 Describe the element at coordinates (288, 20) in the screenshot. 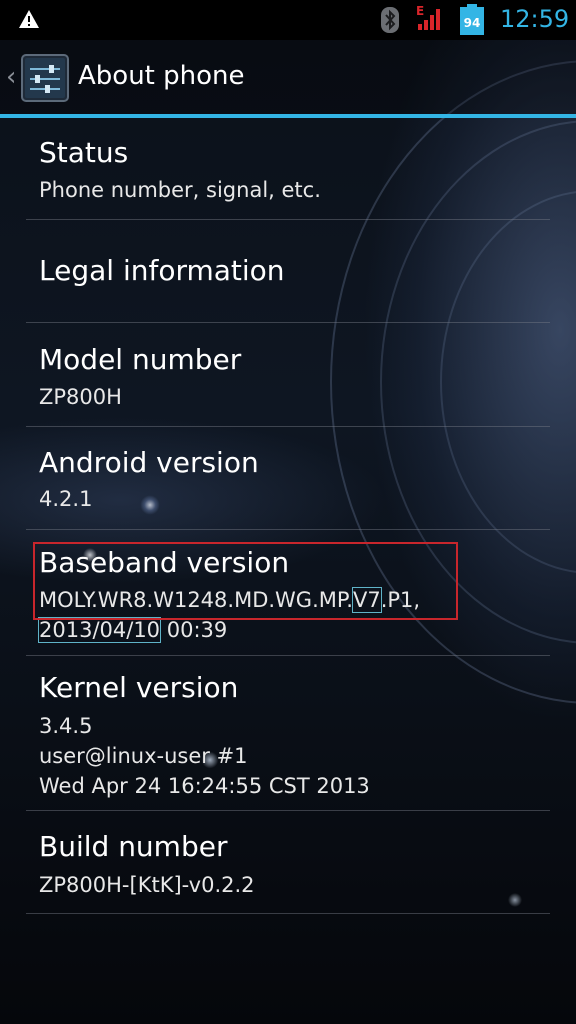

I see `status-bar: E 94 12:59` at that location.